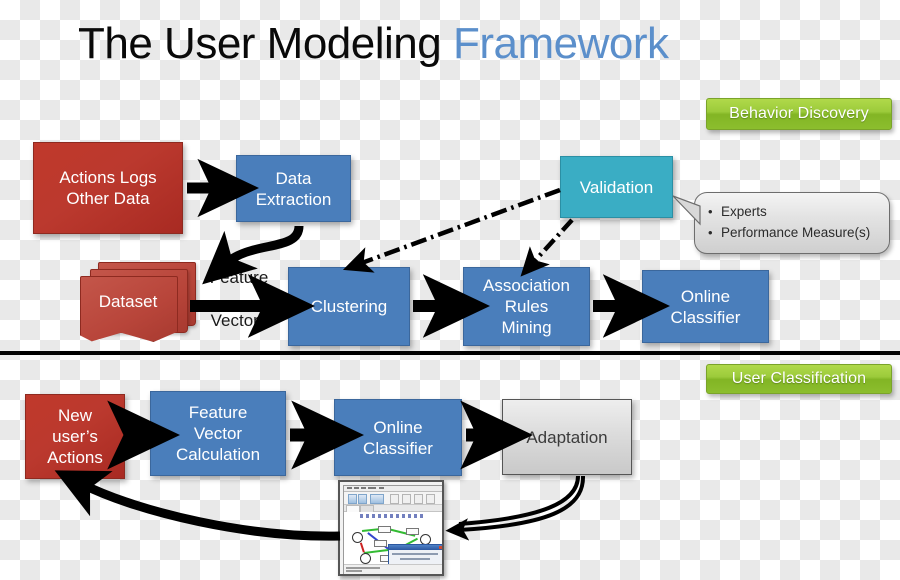  Describe the element at coordinates (393, 569) in the screenshot. I see `thumbnail-statusbar` at that location.